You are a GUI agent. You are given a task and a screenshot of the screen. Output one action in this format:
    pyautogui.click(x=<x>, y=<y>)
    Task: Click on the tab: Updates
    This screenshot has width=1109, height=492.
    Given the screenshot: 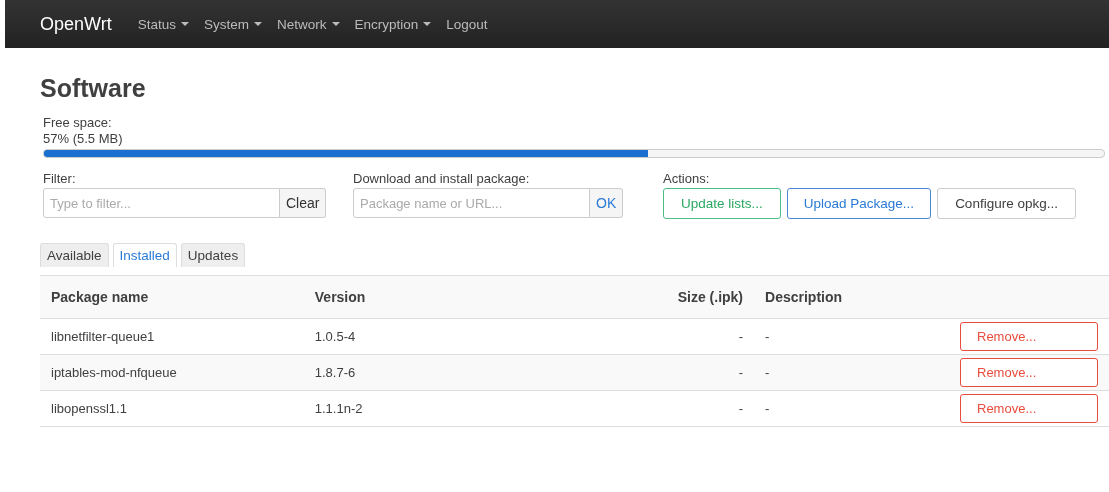 What is the action you would take?
    pyautogui.click(x=213, y=255)
    